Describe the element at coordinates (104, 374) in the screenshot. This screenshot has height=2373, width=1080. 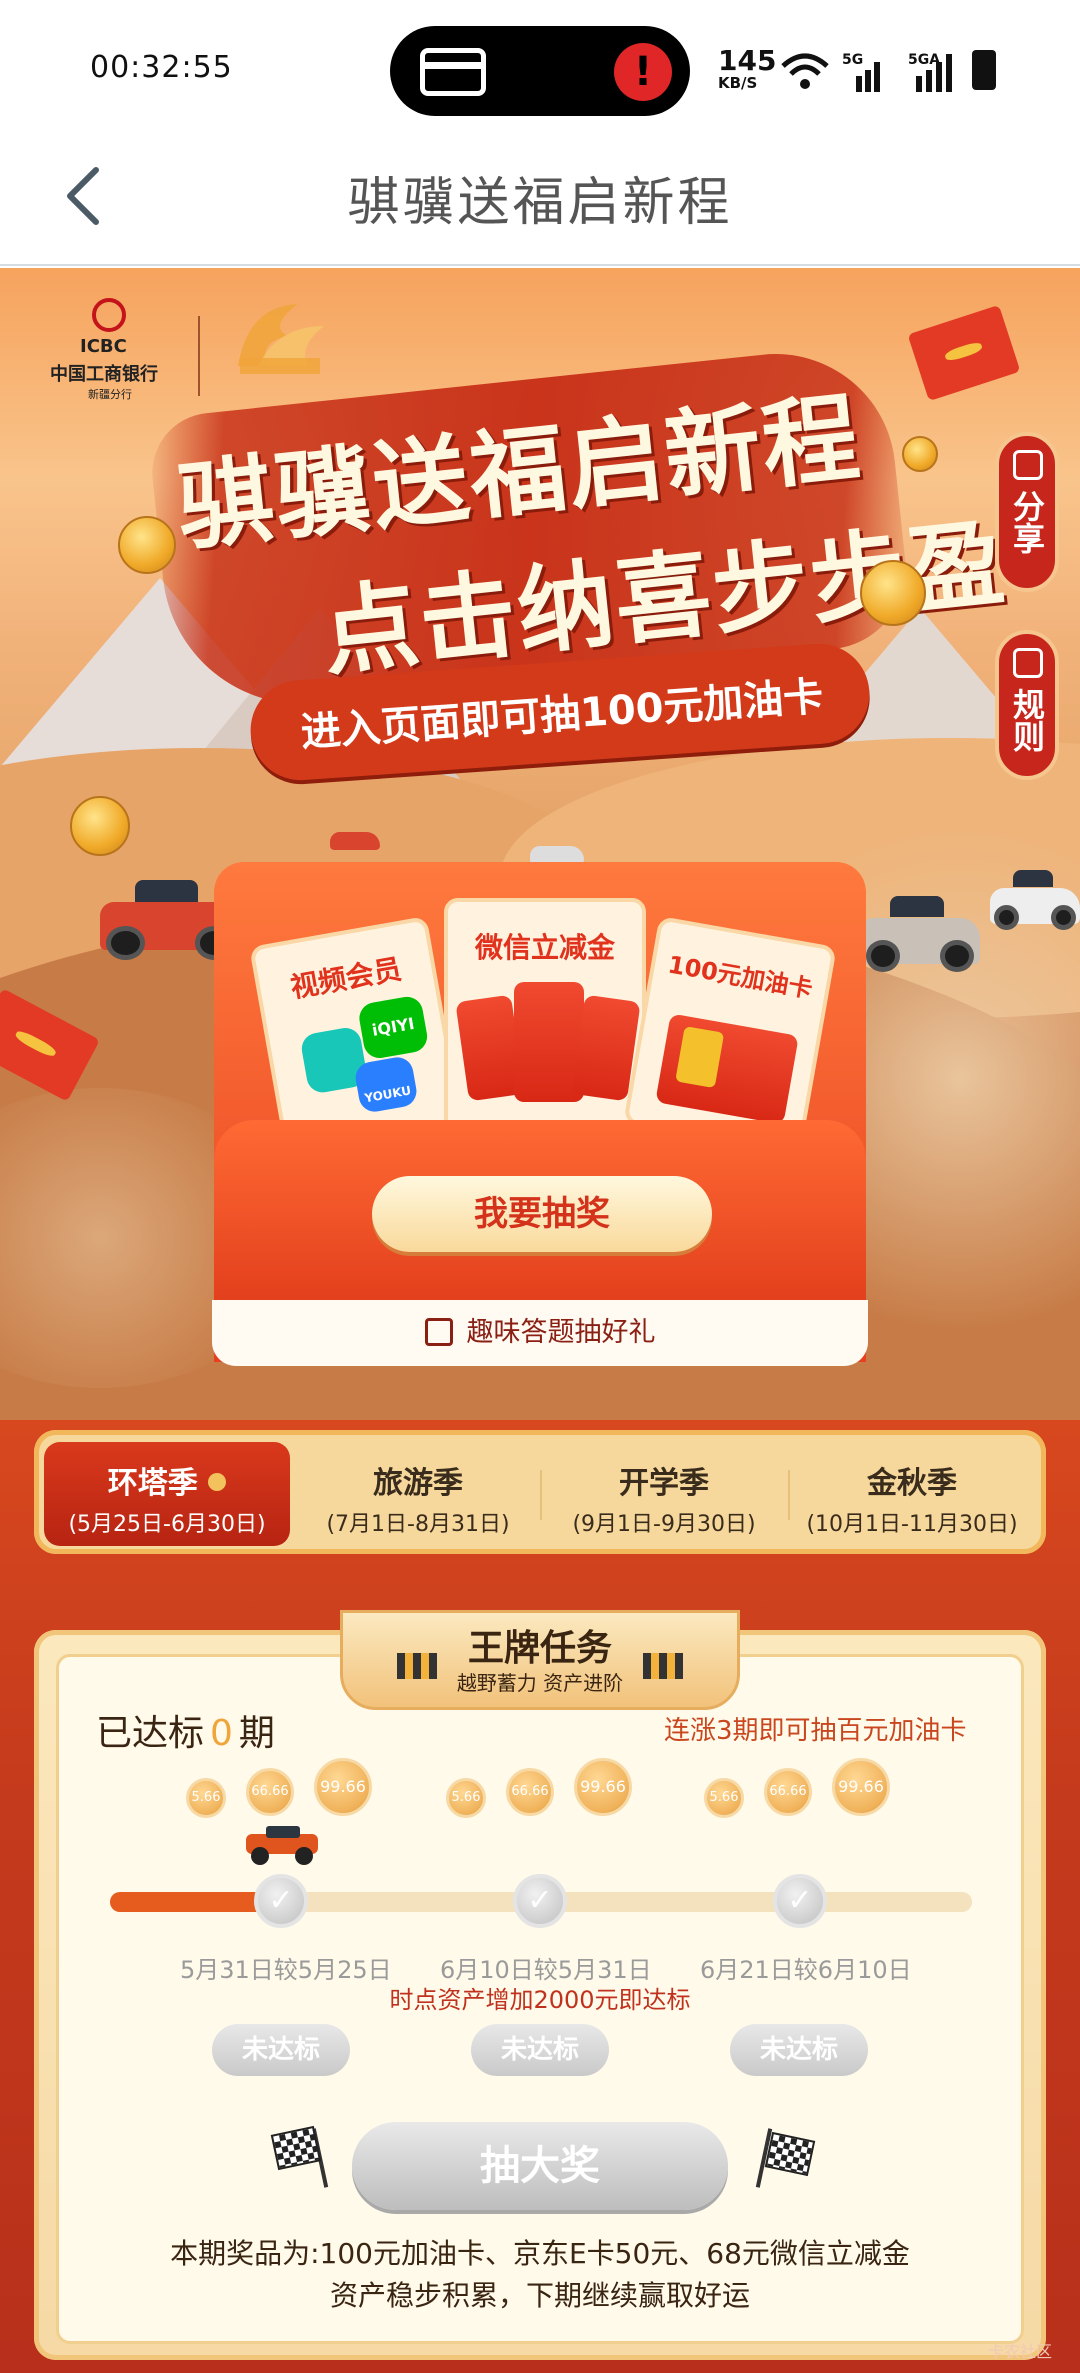
I see `bank-name: 中国工商银行` at that location.